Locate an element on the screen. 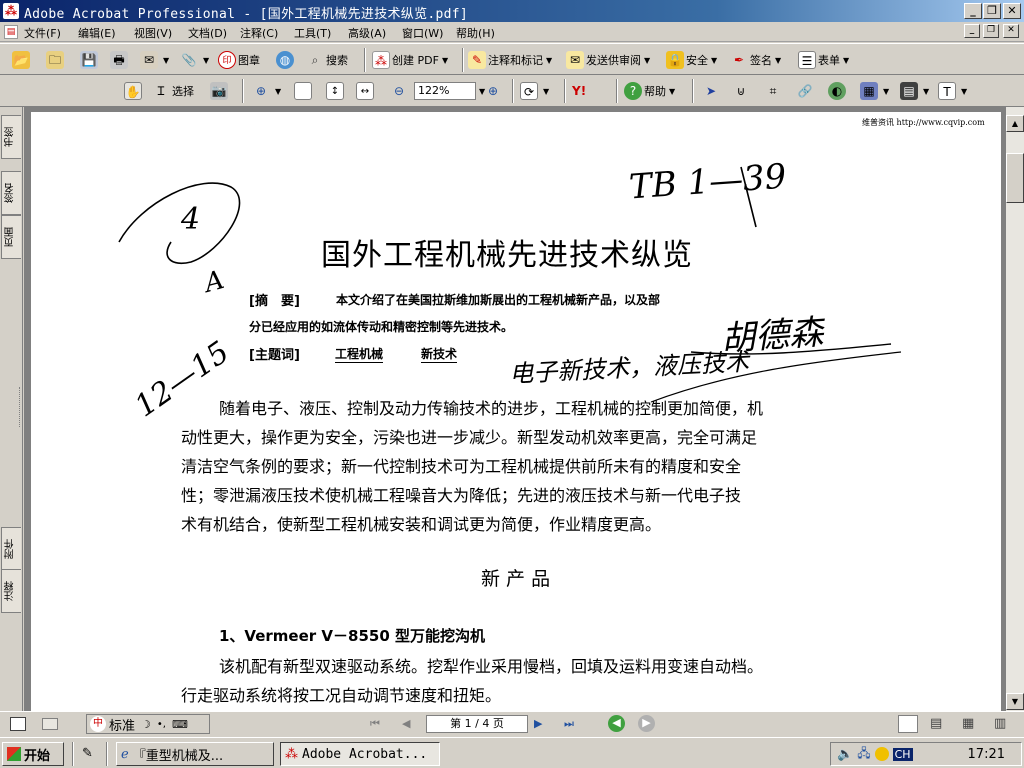 The width and height of the screenshot is (1024, 768). keyboard-icon: ⌨ is located at coordinates (180, 724).